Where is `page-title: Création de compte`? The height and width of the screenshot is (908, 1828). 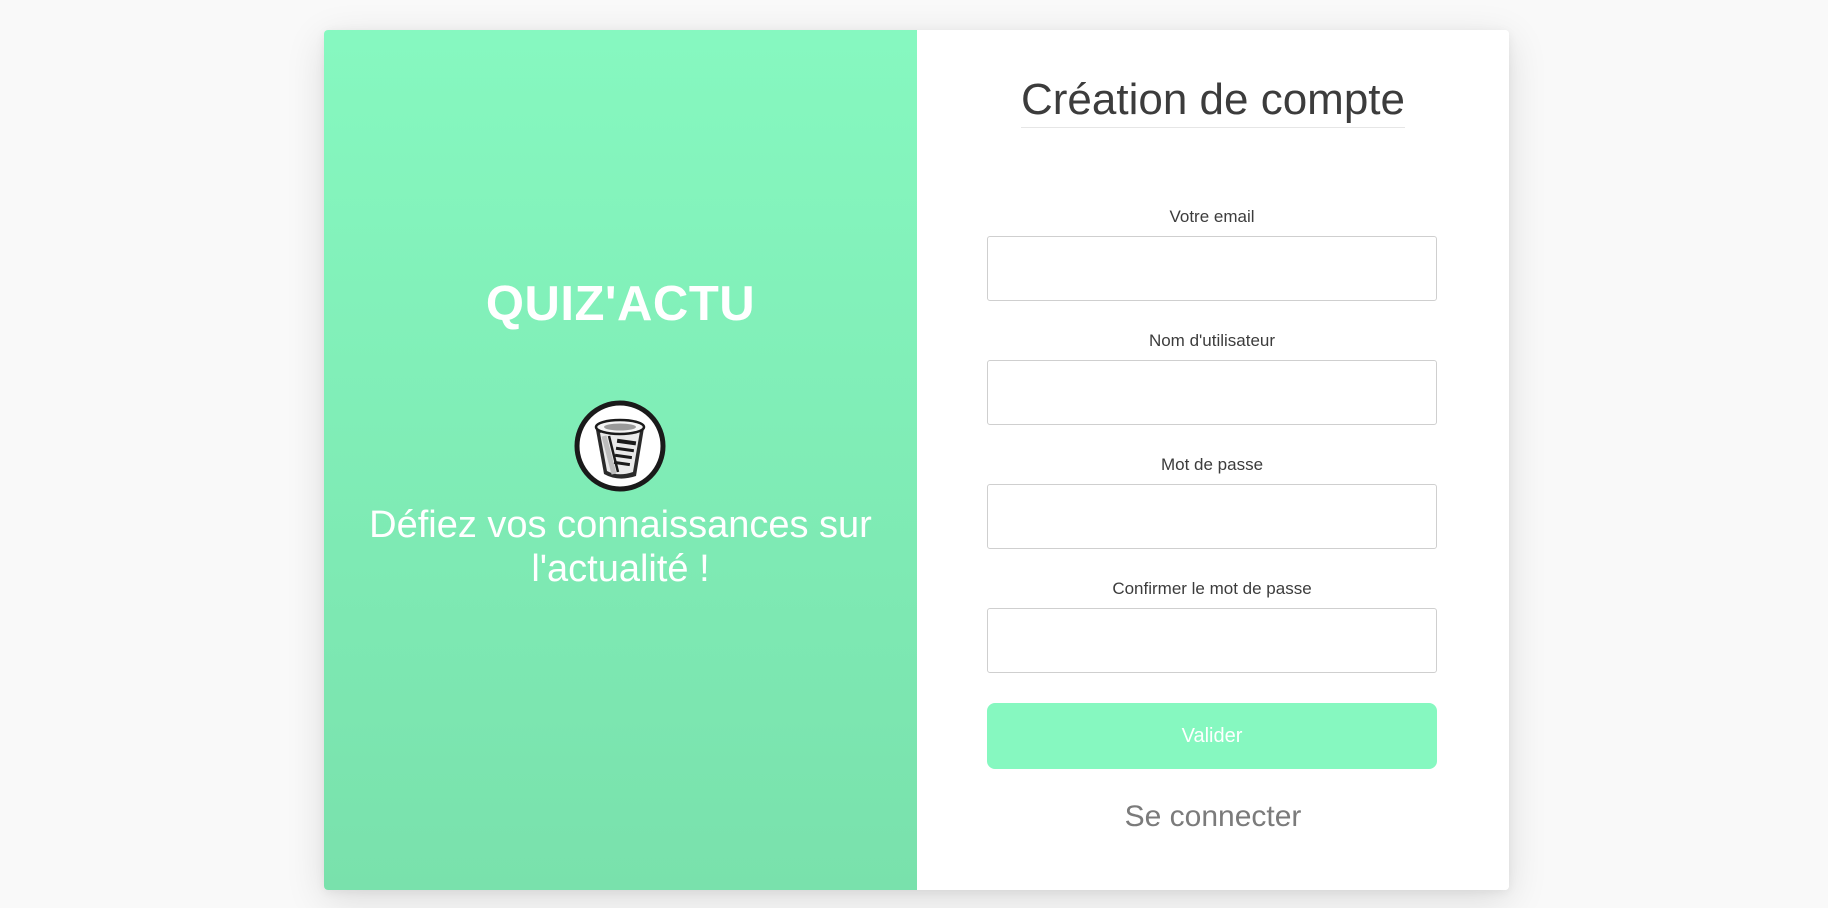 page-title: Création de compte is located at coordinates (1213, 101).